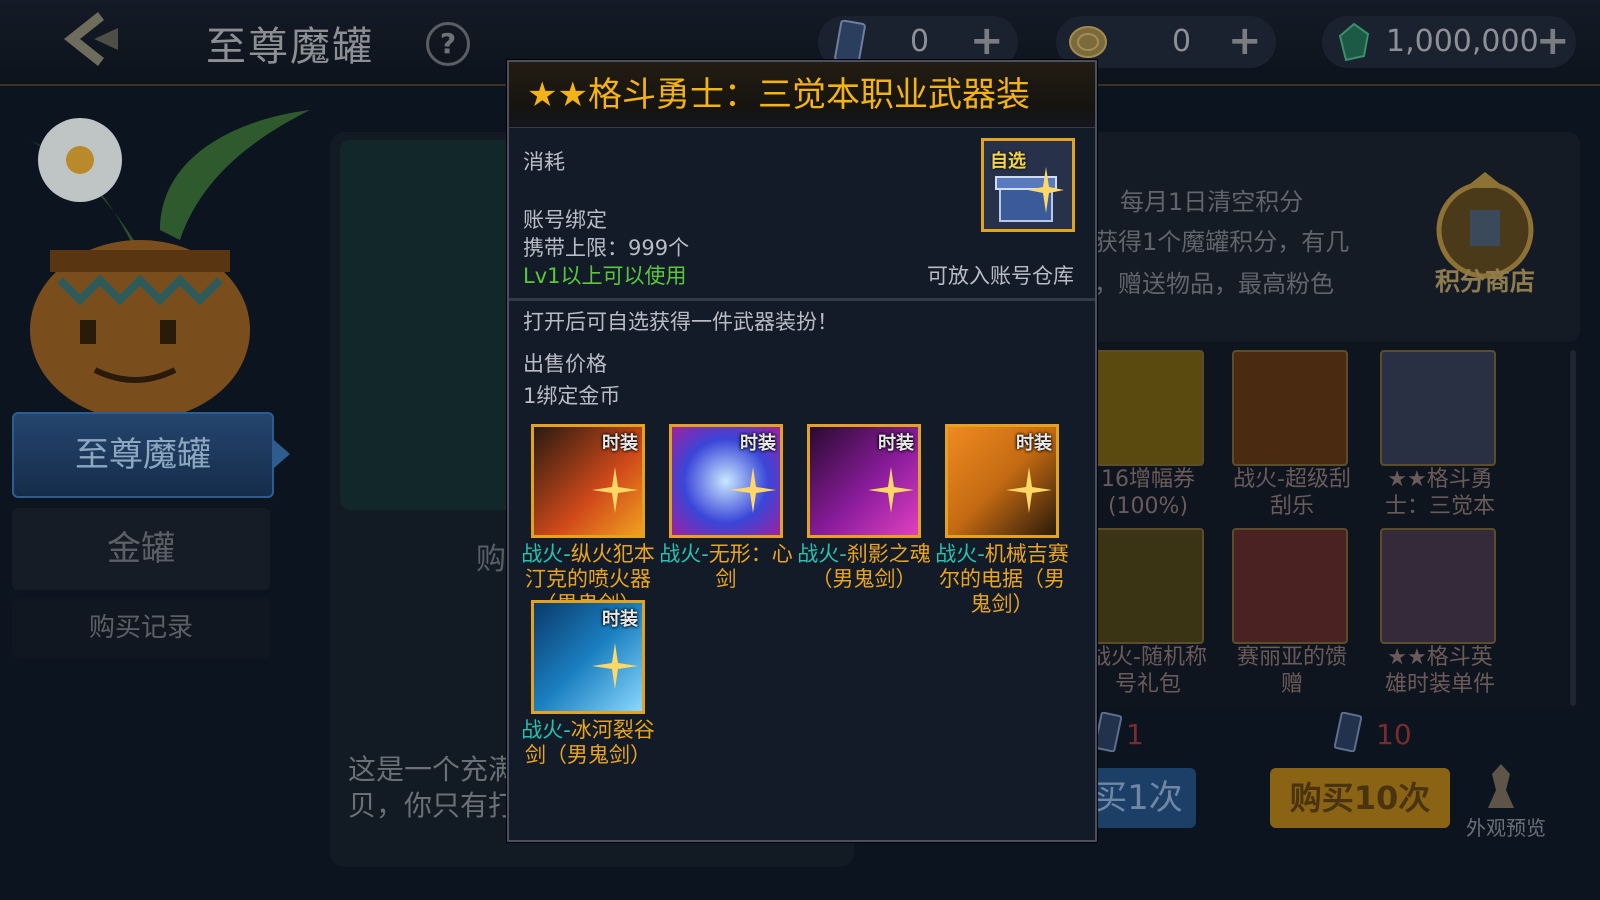 This screenshot has height=900, width=1600. I want to click on level-requirement: Lv1以上可以使用, so click(605, 276).